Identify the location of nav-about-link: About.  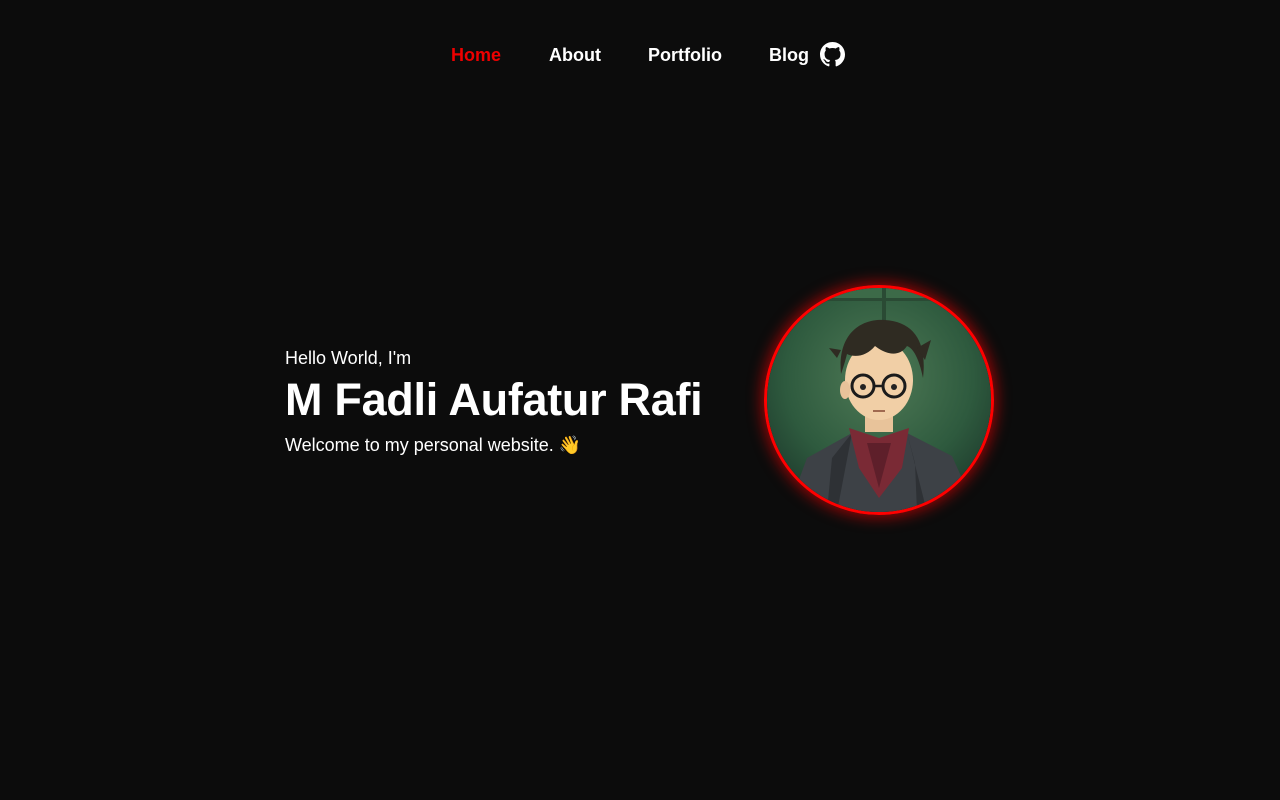
(575, 55).